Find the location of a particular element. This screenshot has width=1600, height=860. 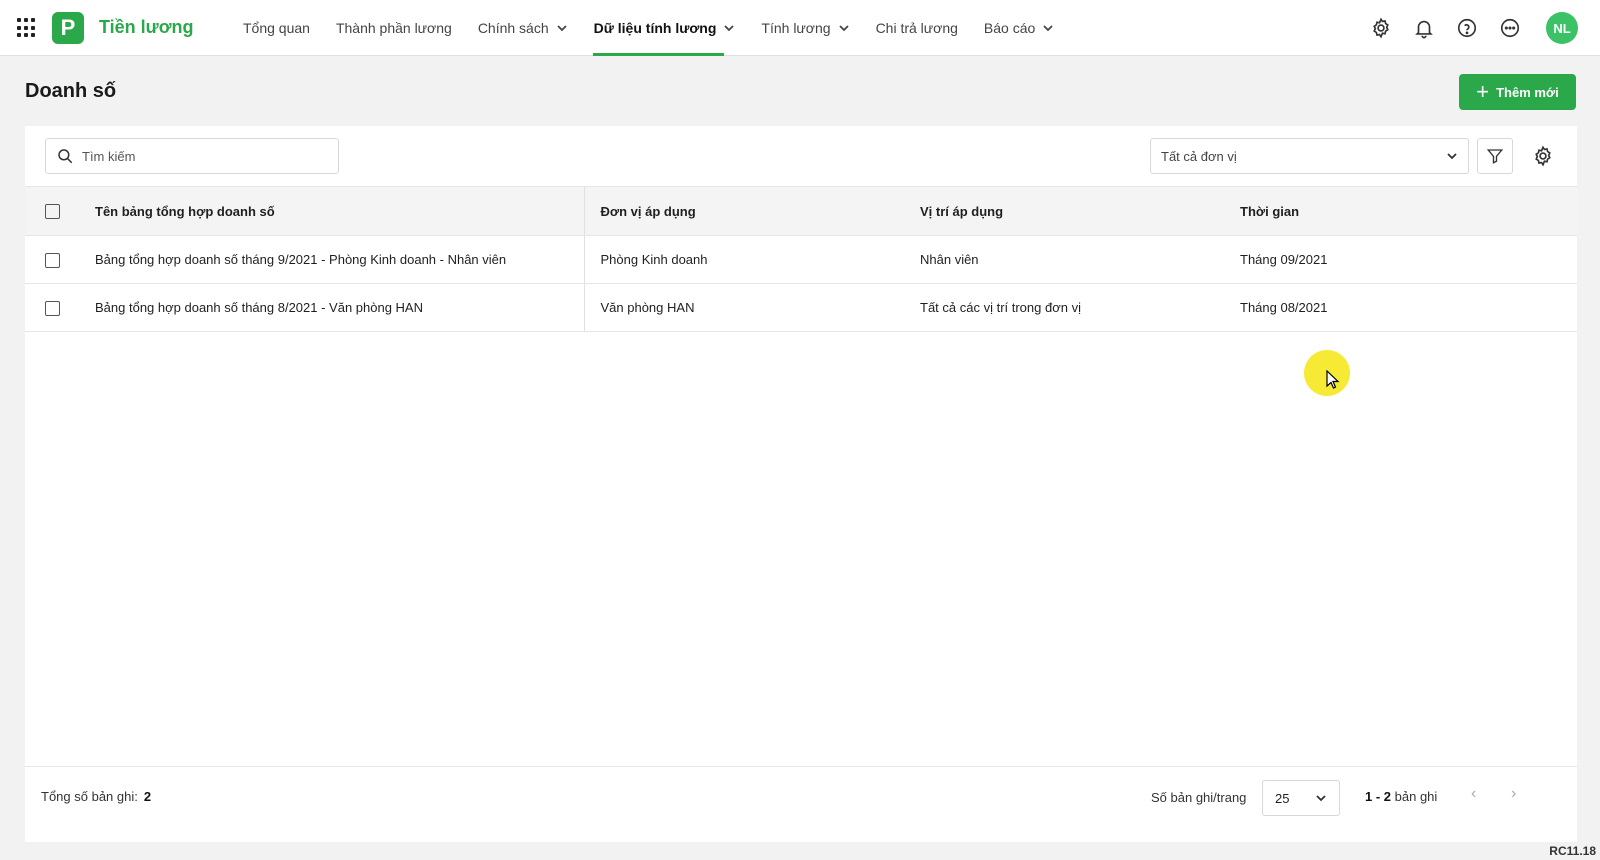

mouse-cursor-icon is located at coordinates (1333, 379).